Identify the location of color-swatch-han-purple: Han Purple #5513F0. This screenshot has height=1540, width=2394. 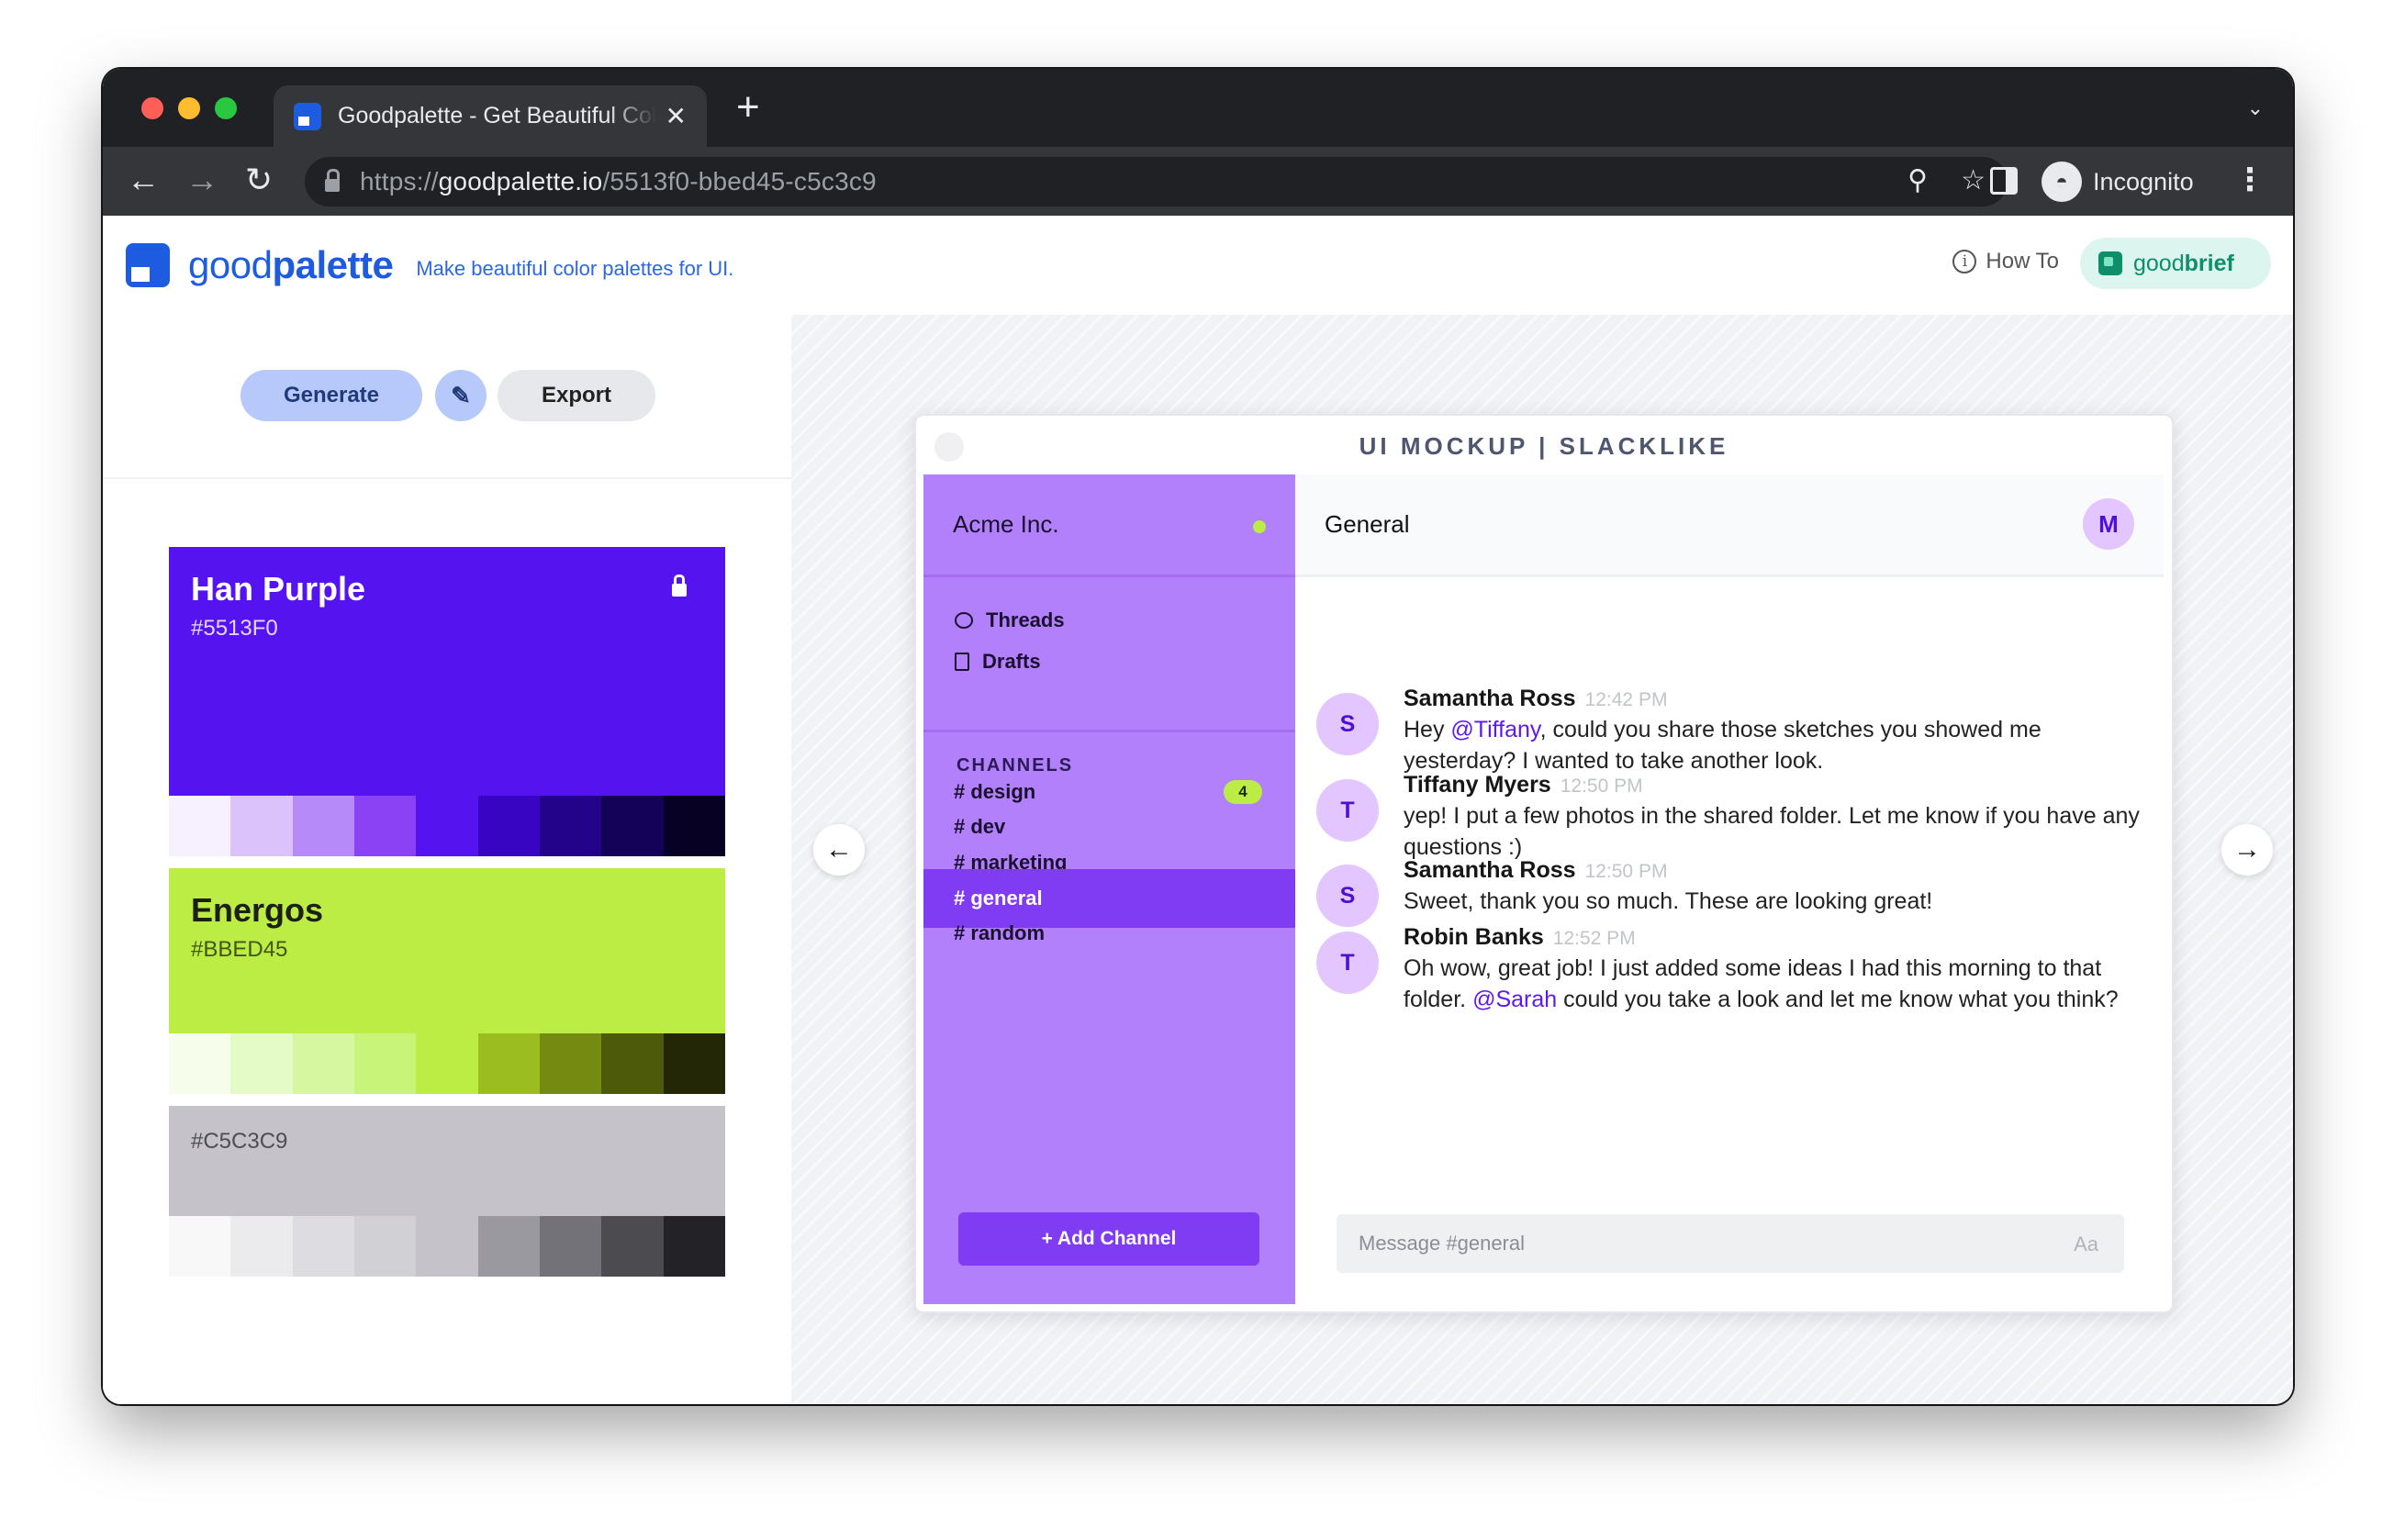
(447, 701).